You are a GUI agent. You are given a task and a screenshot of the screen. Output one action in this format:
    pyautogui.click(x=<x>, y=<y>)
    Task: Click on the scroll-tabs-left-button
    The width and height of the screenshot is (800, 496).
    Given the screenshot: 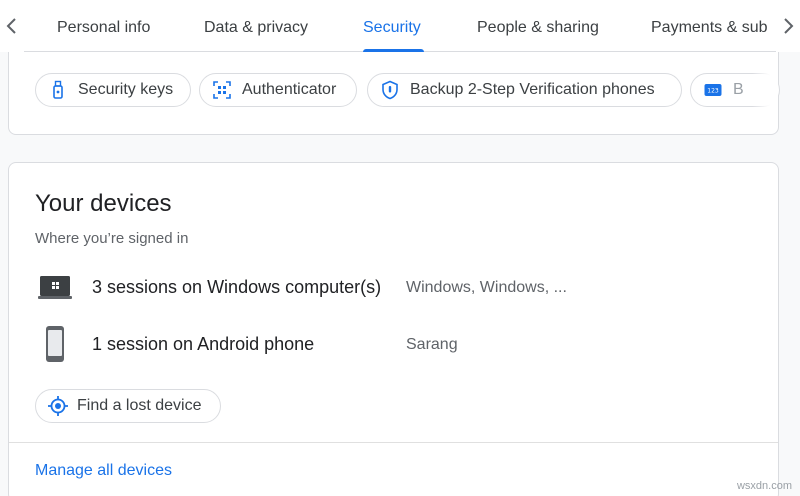 What is the action you would take?
    pyautogui.click(x=12, y=26)
    